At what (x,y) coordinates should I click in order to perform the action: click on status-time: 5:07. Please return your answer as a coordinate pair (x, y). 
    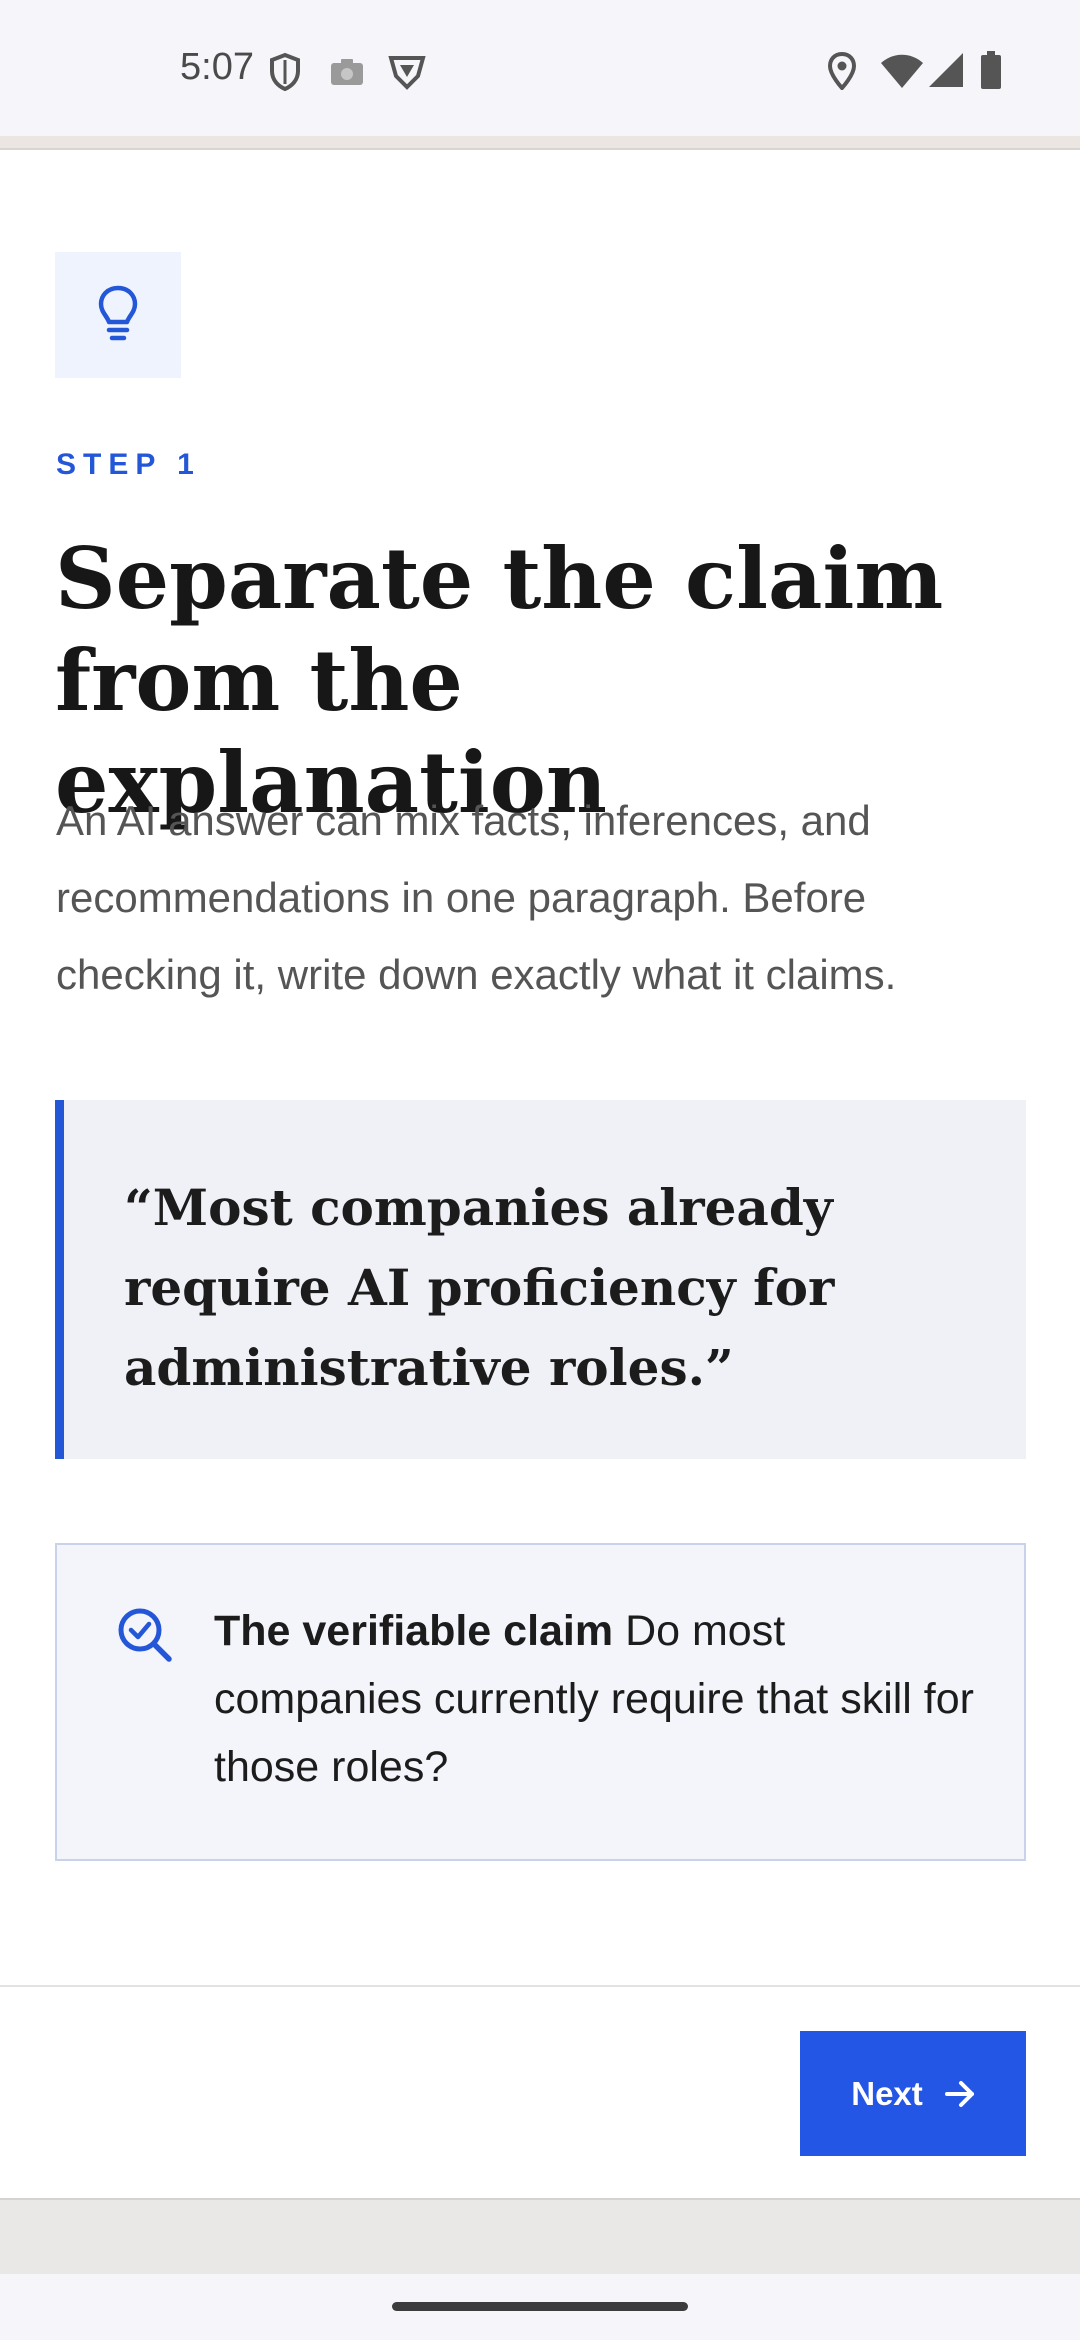
    Looking at the image, I should click on (217, 67).